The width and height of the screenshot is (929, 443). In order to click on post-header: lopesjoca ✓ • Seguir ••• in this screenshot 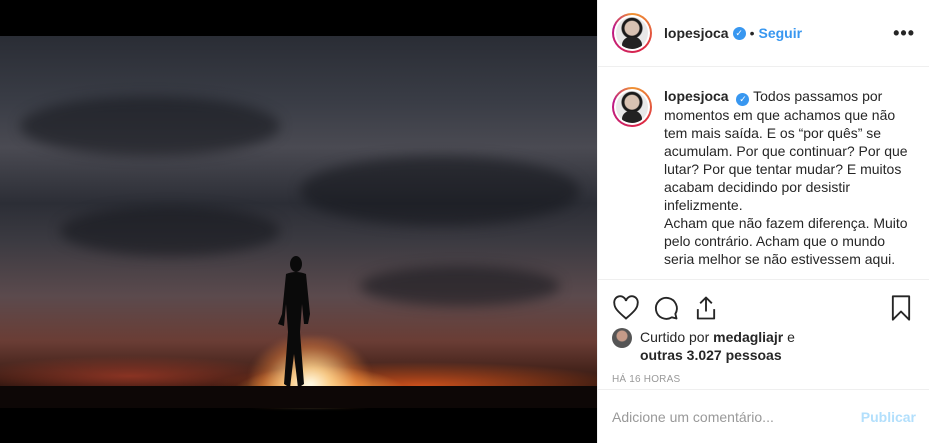, I will do `click(763, 33)`.